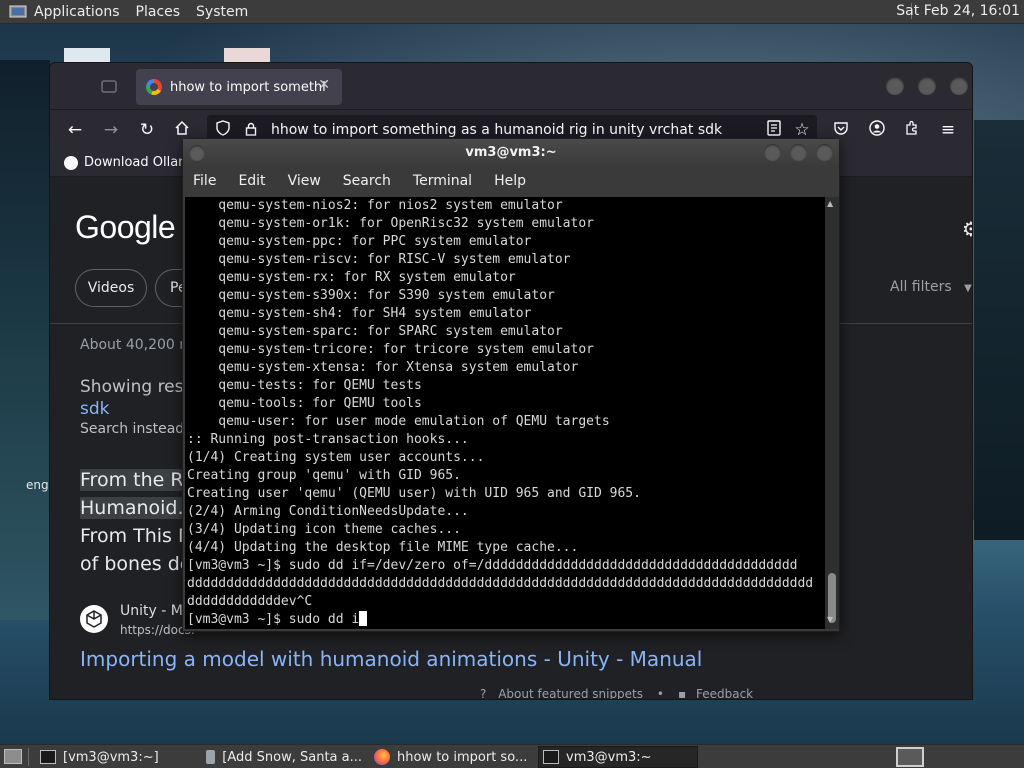 This screenshot has width=1024, height=768. Describe the element at coordinates (959, 86) in the screenshot. I see `close-button` at that location.